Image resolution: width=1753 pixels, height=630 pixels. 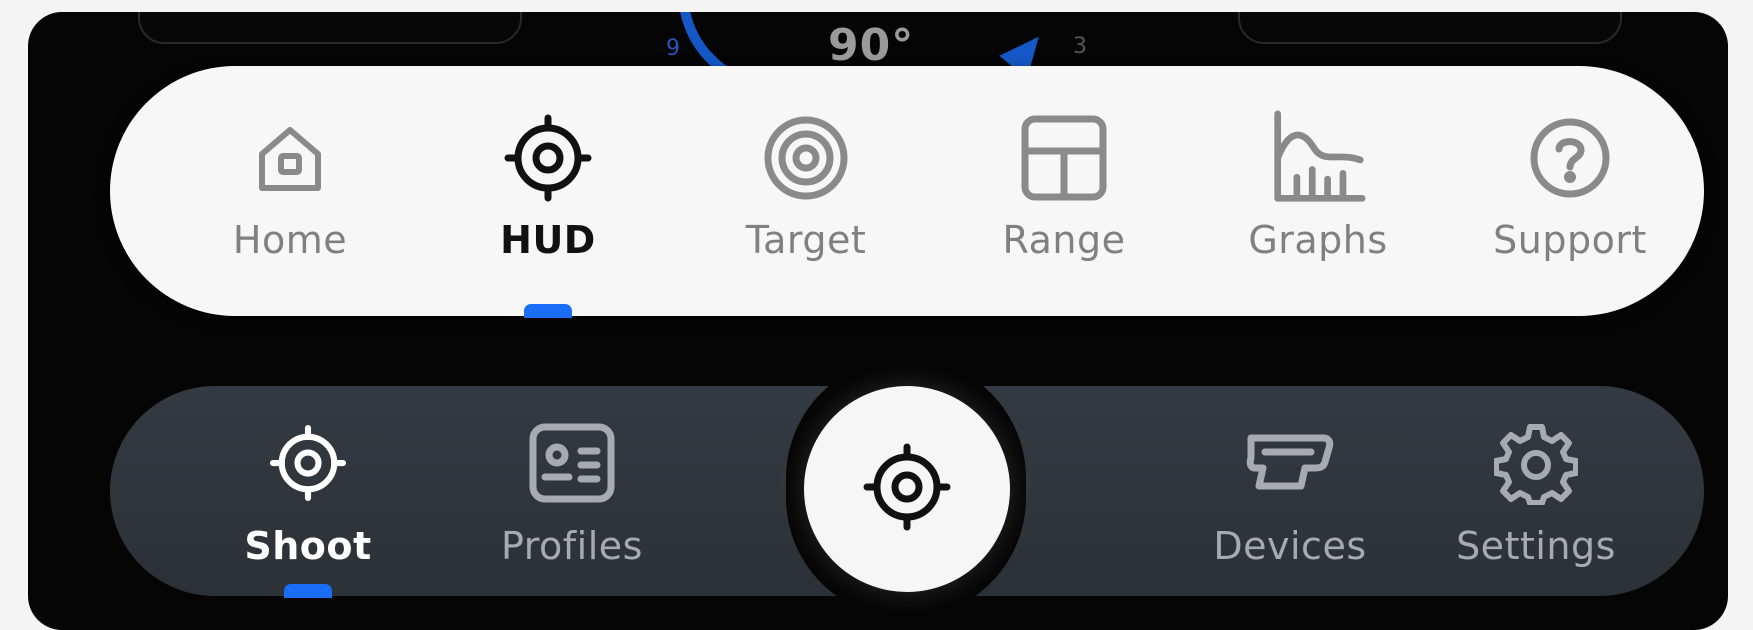 What do you see at coordinates (1430, 28) in the screenshot?
I see `hud-card-right` at bounding box center [1430, 28].